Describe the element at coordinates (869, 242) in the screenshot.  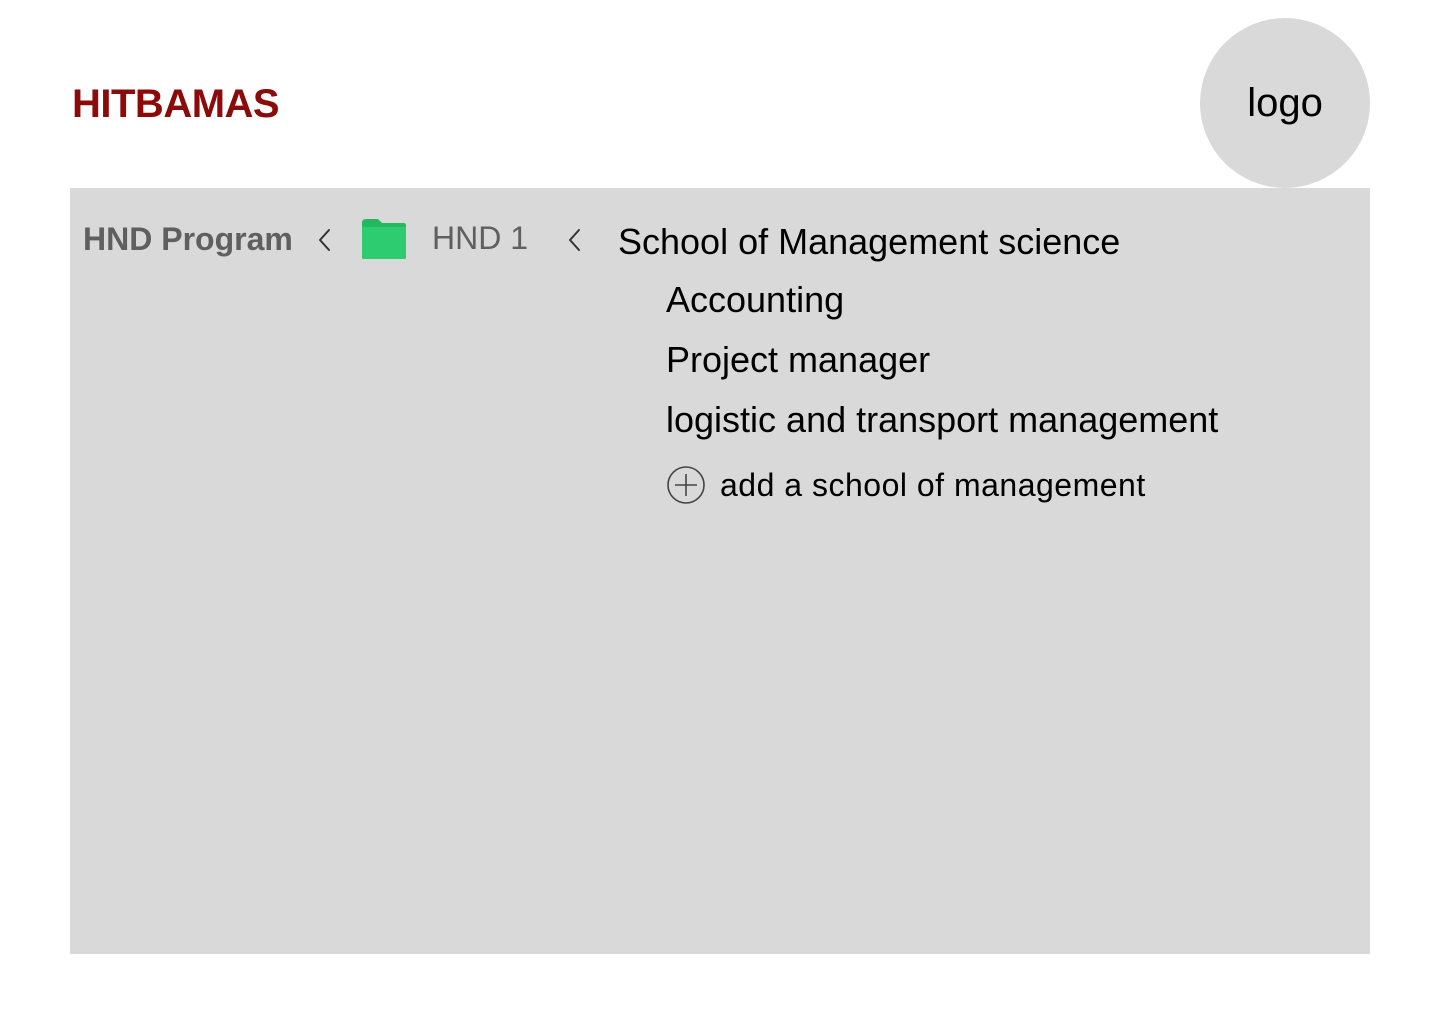
I see `school-title: School of Management science` at that location.